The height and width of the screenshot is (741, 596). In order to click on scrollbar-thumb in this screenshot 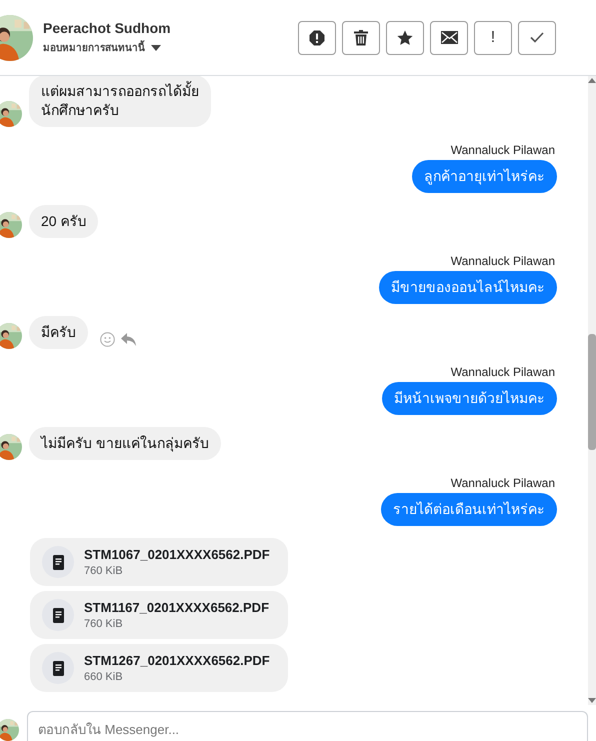, I will do `click(592, 392)`.